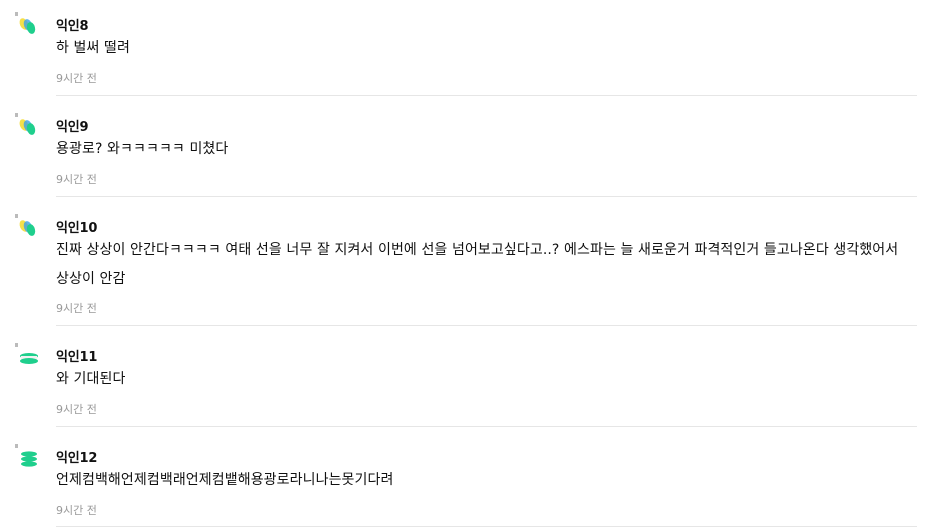  Describe the element at coordinates (142, 149) in the screenshot. I see `comment-text: 용광로? 와ㅋㅋㅋㅋㅋ 미쳤다` at that location.